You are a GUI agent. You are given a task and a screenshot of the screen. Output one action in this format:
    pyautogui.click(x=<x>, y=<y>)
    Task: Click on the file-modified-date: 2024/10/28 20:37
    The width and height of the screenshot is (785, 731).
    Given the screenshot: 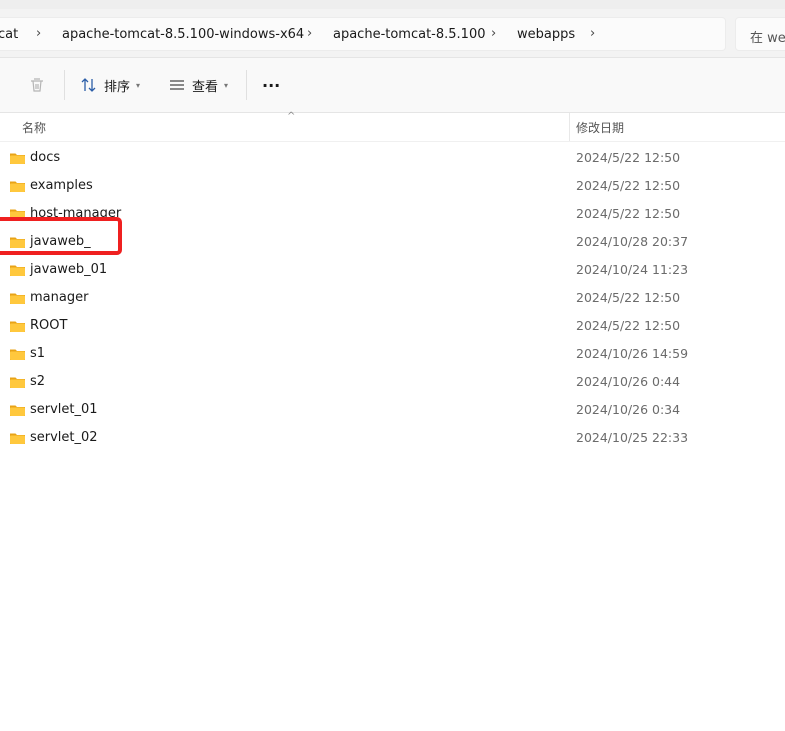 What is the action you would take?
    pyautogui.click(x=632, y=241)
    